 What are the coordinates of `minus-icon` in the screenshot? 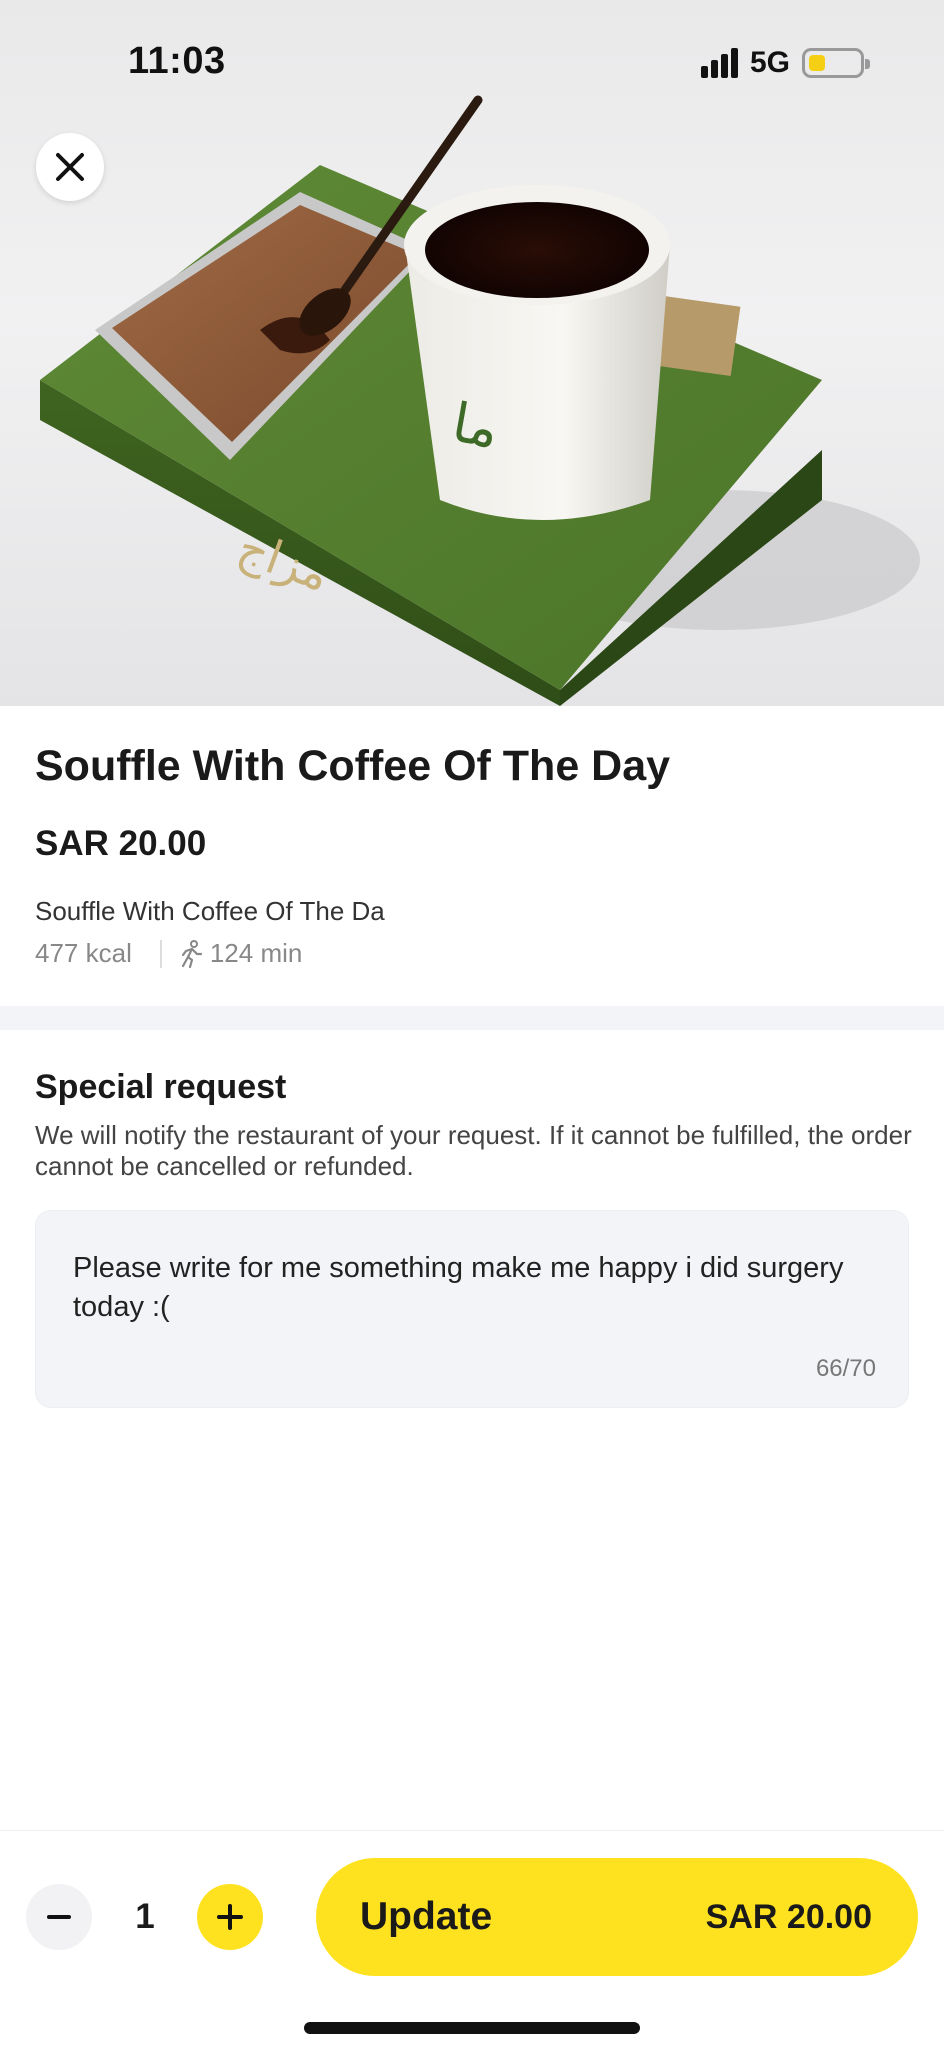 It's located at (59, 1917).